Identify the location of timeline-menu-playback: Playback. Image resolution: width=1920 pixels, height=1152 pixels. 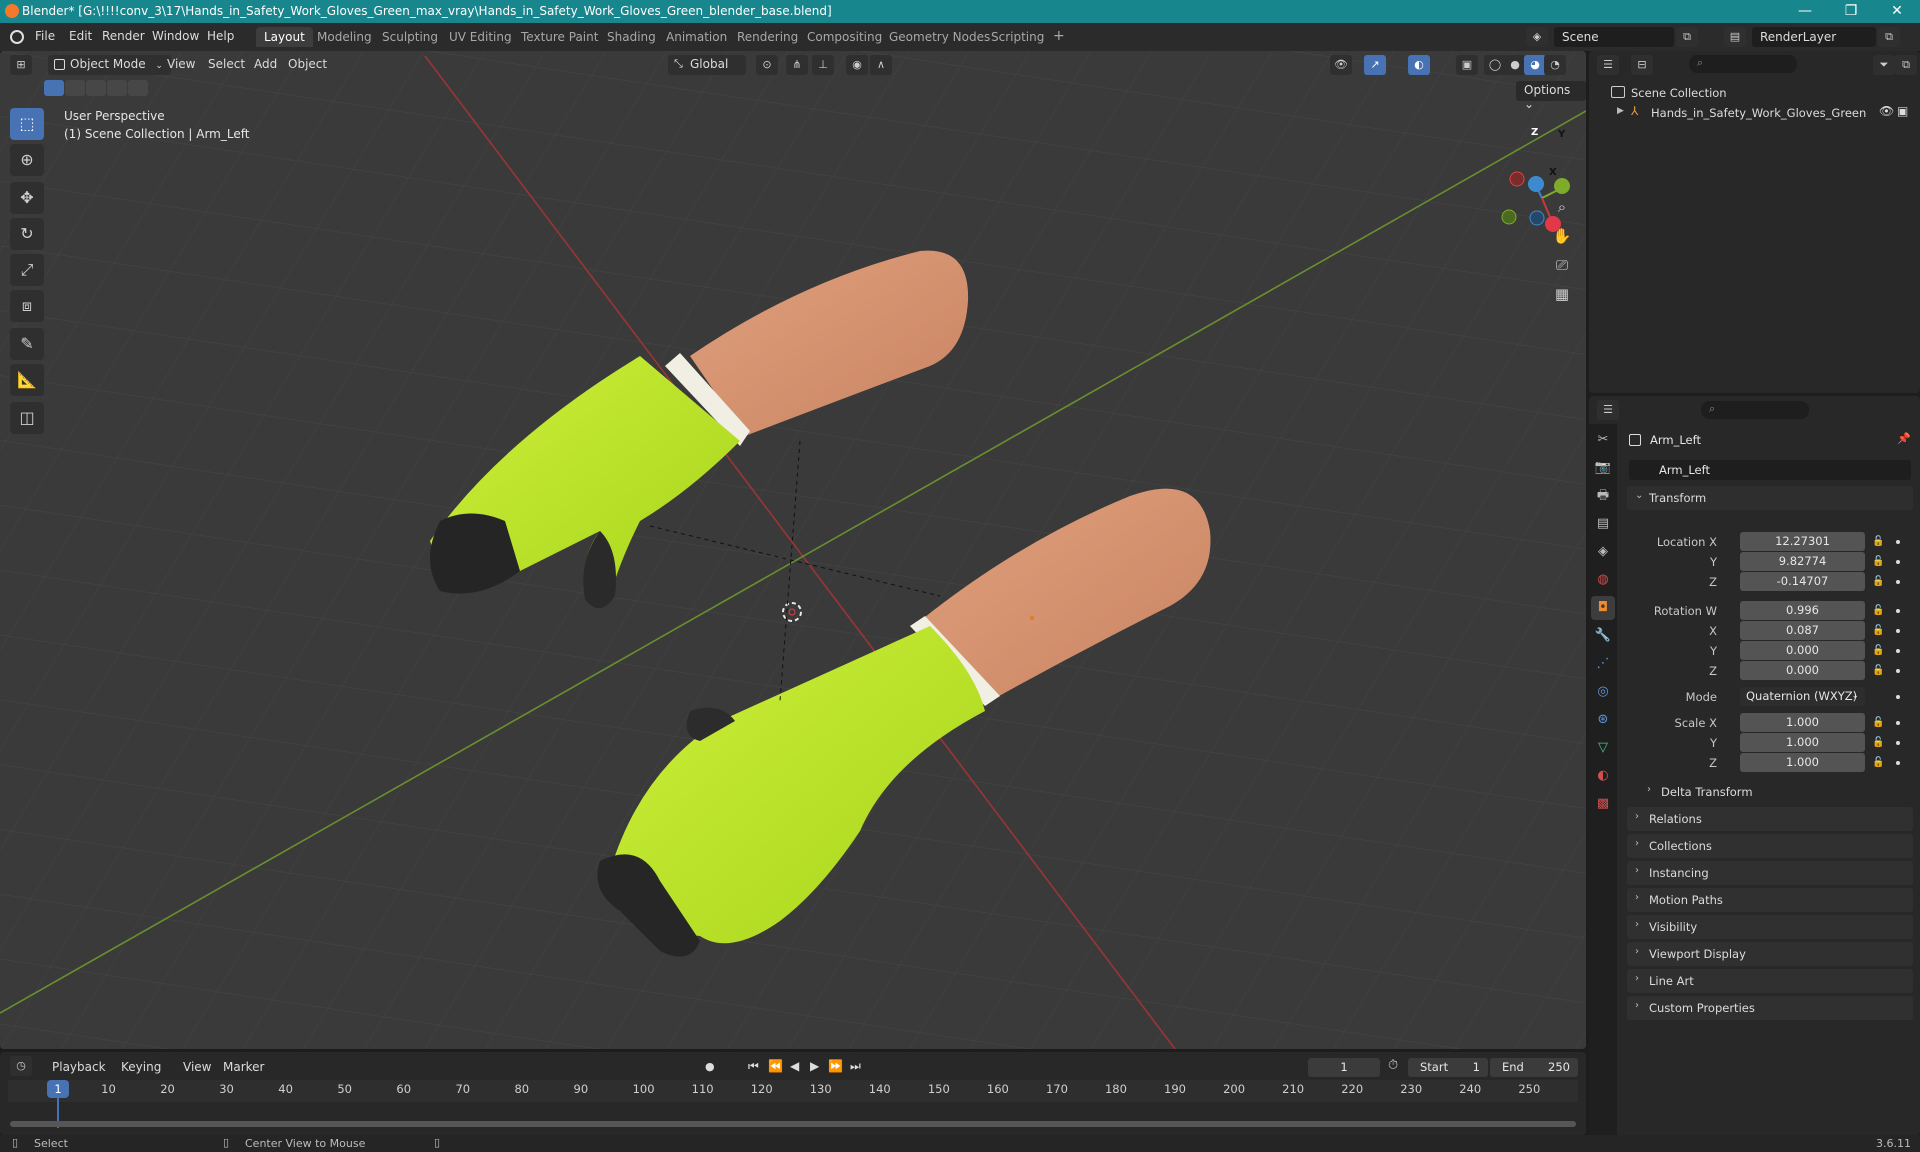
(79, 1067).